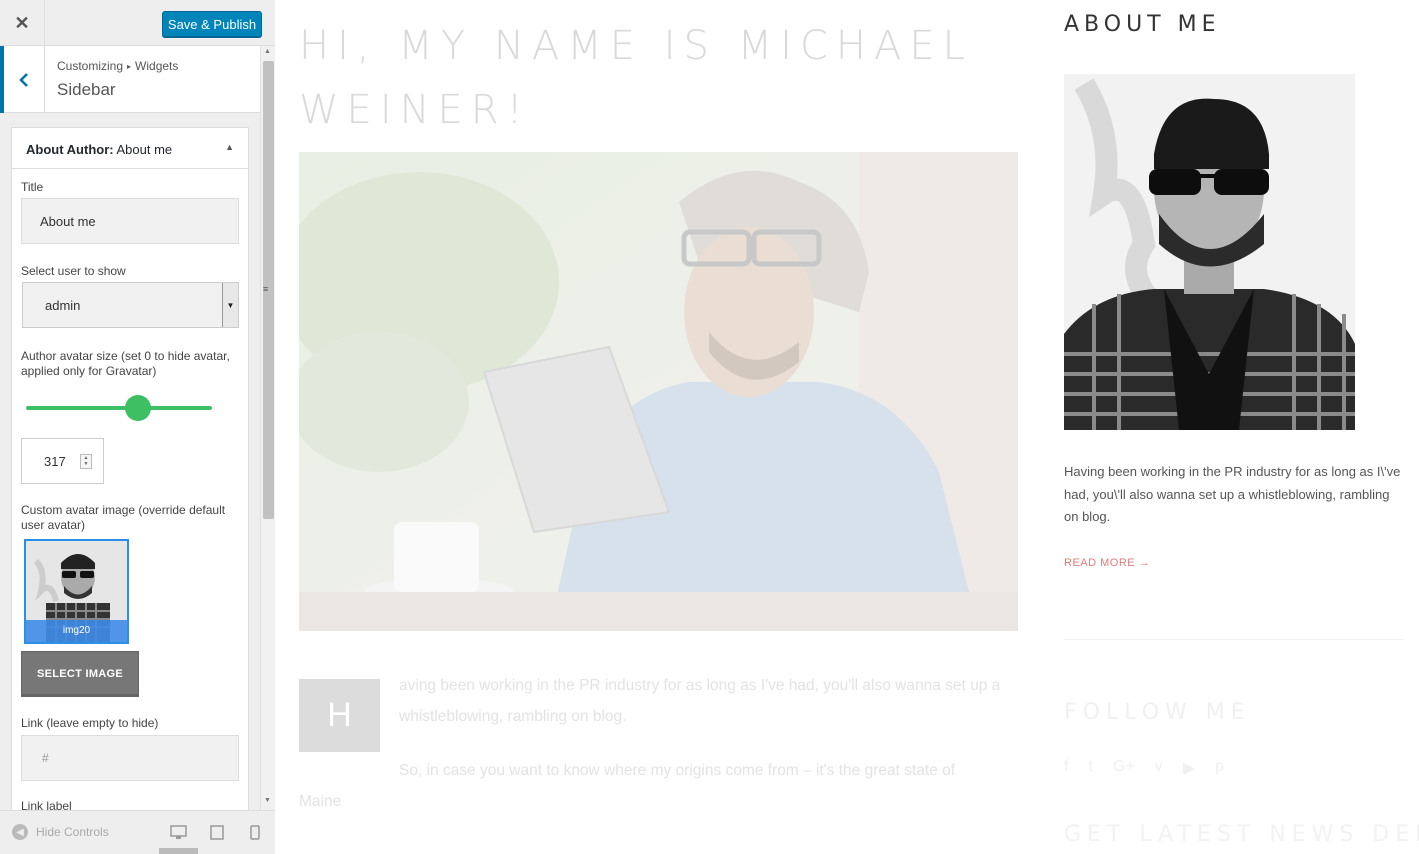 The height and width of the screenshot is (854, 1419). What do you see at coordinates (32, 187) in the screenshot?
I see `title-field-label: Title` at bounding box center [32, 187].